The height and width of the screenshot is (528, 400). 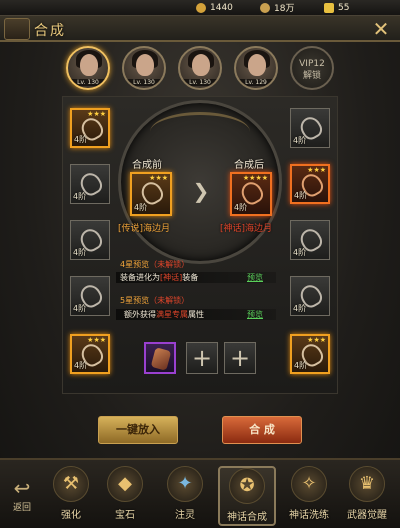 I want to click on resource-value: 55, so click(x=344, y=7).